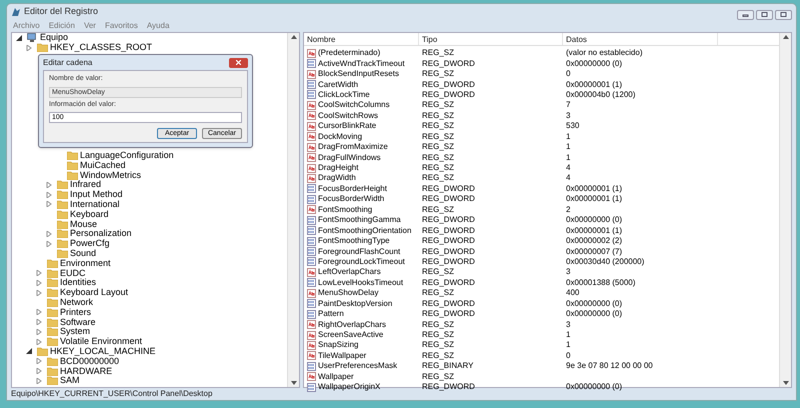 The width and height of the screenshot is (800, 408). Describe the element at coordinates (344, 94) in the screenshot. I see `value-name: ClickLockTime` at that location.